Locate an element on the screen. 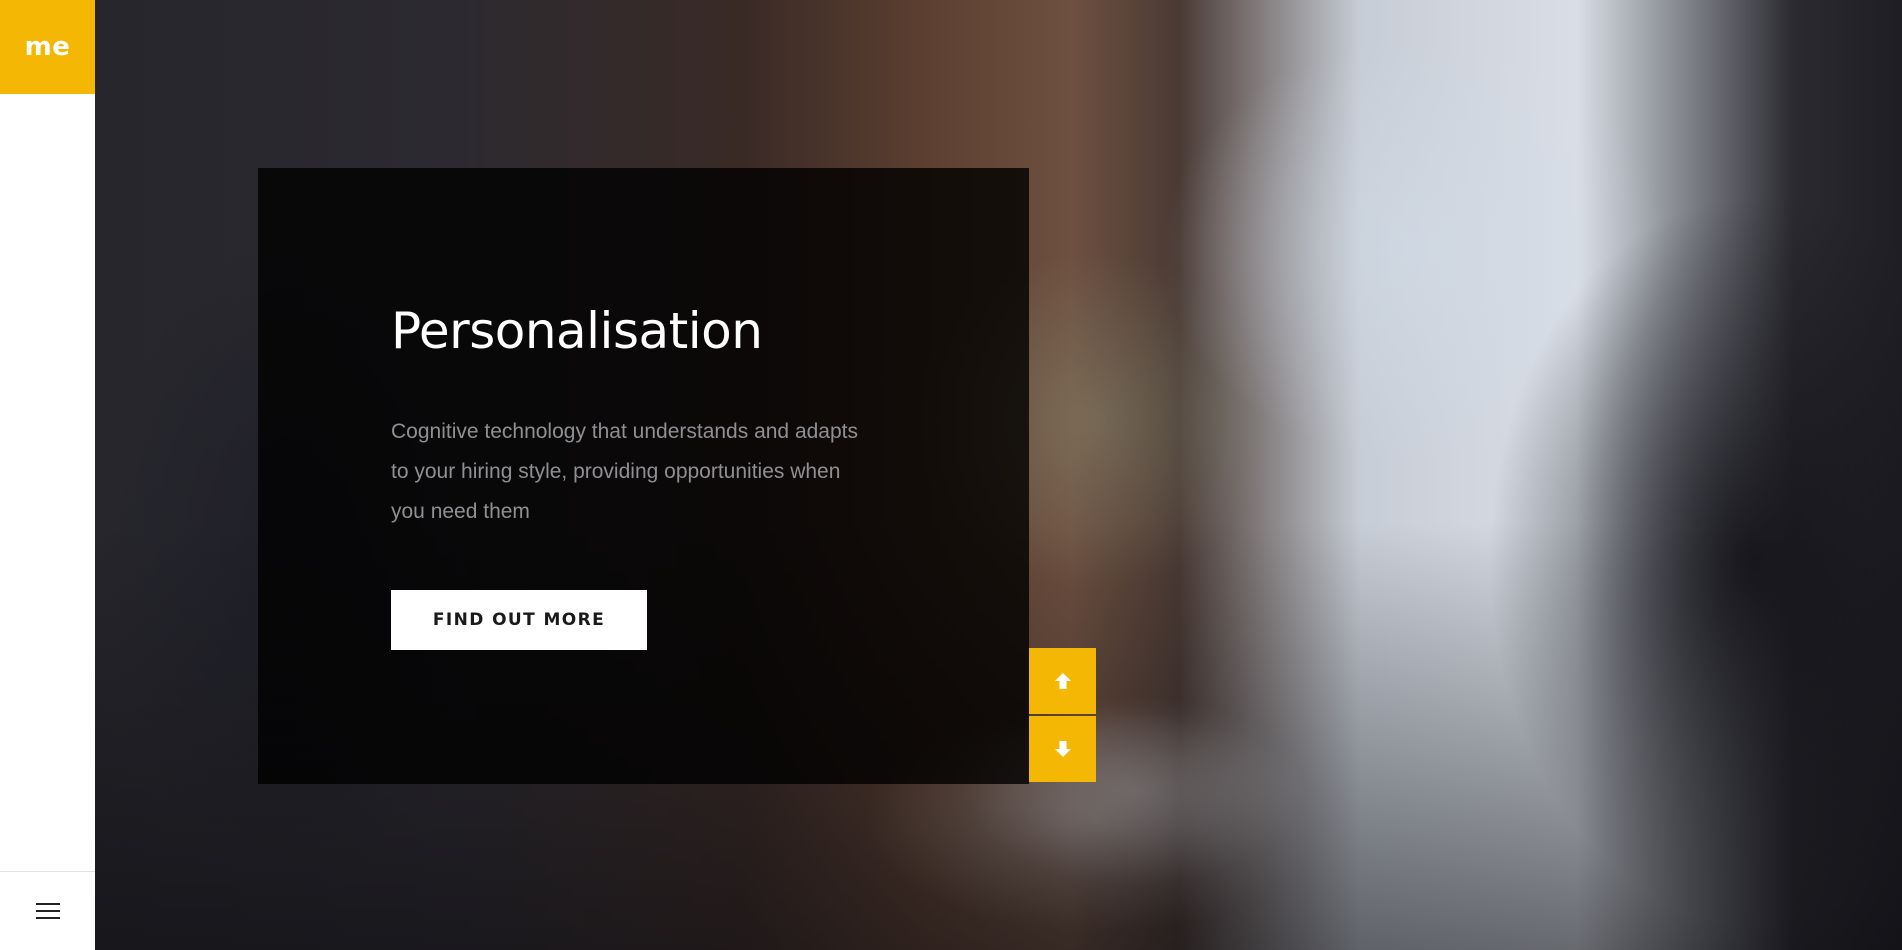 This screenshot has height=950, width=1902. hero-title: Personalisation is located at coordinates (577, 331).